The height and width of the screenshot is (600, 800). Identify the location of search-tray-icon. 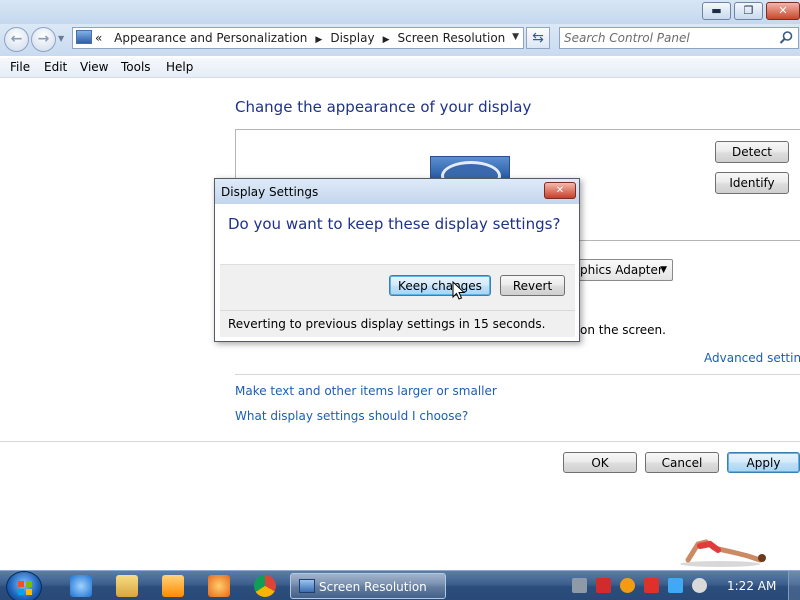
(627, 585).